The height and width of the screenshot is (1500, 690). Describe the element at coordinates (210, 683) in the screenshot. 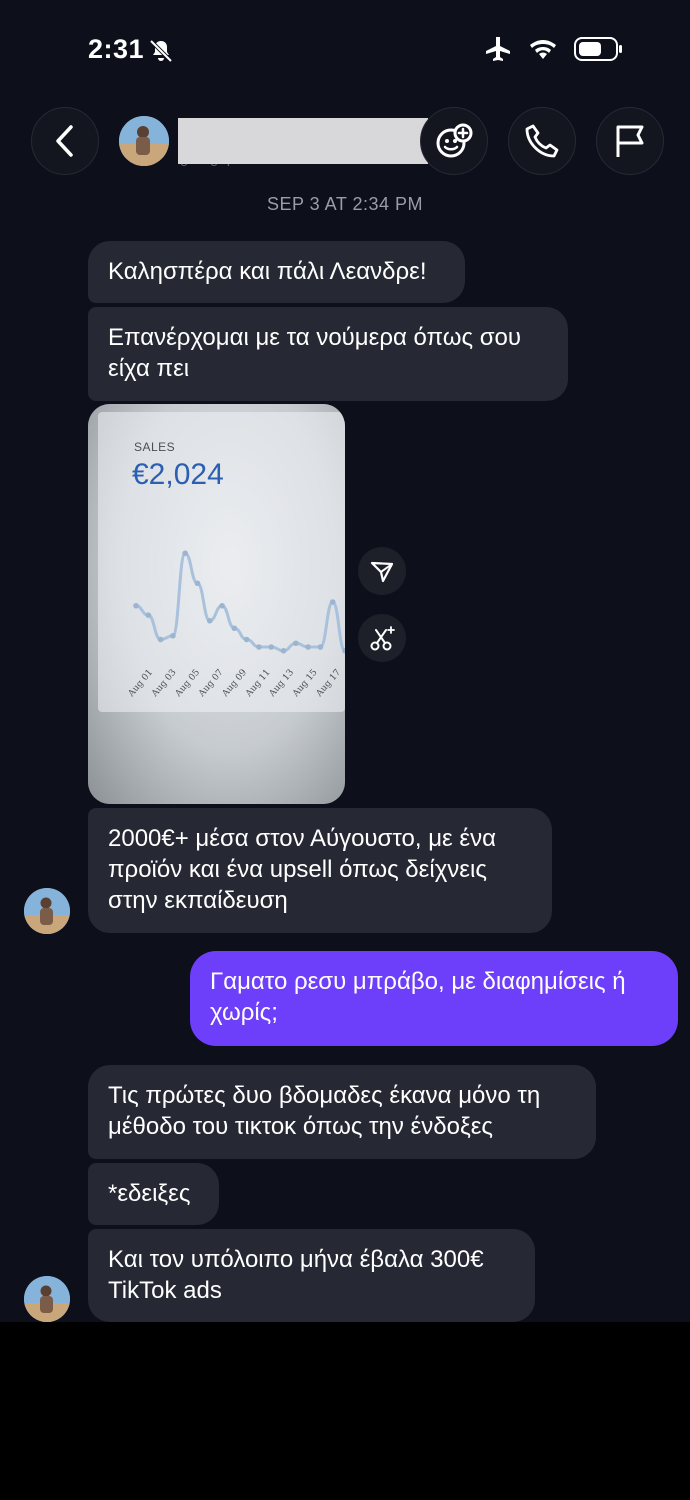

I see `x-tick-label: Aug 07` at that location.